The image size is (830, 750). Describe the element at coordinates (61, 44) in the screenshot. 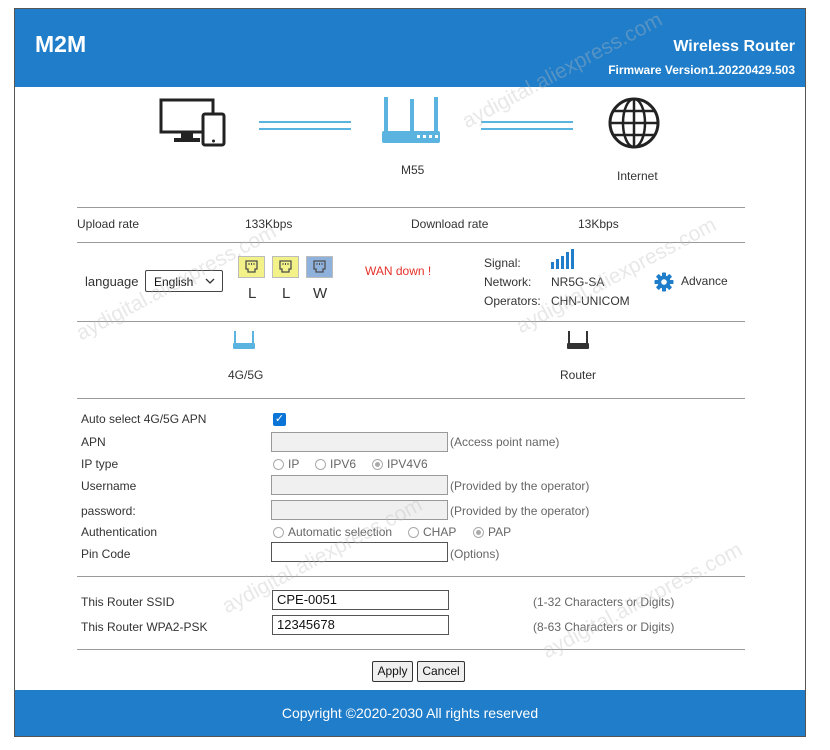

I see `brand-logo: M2M` at that location.